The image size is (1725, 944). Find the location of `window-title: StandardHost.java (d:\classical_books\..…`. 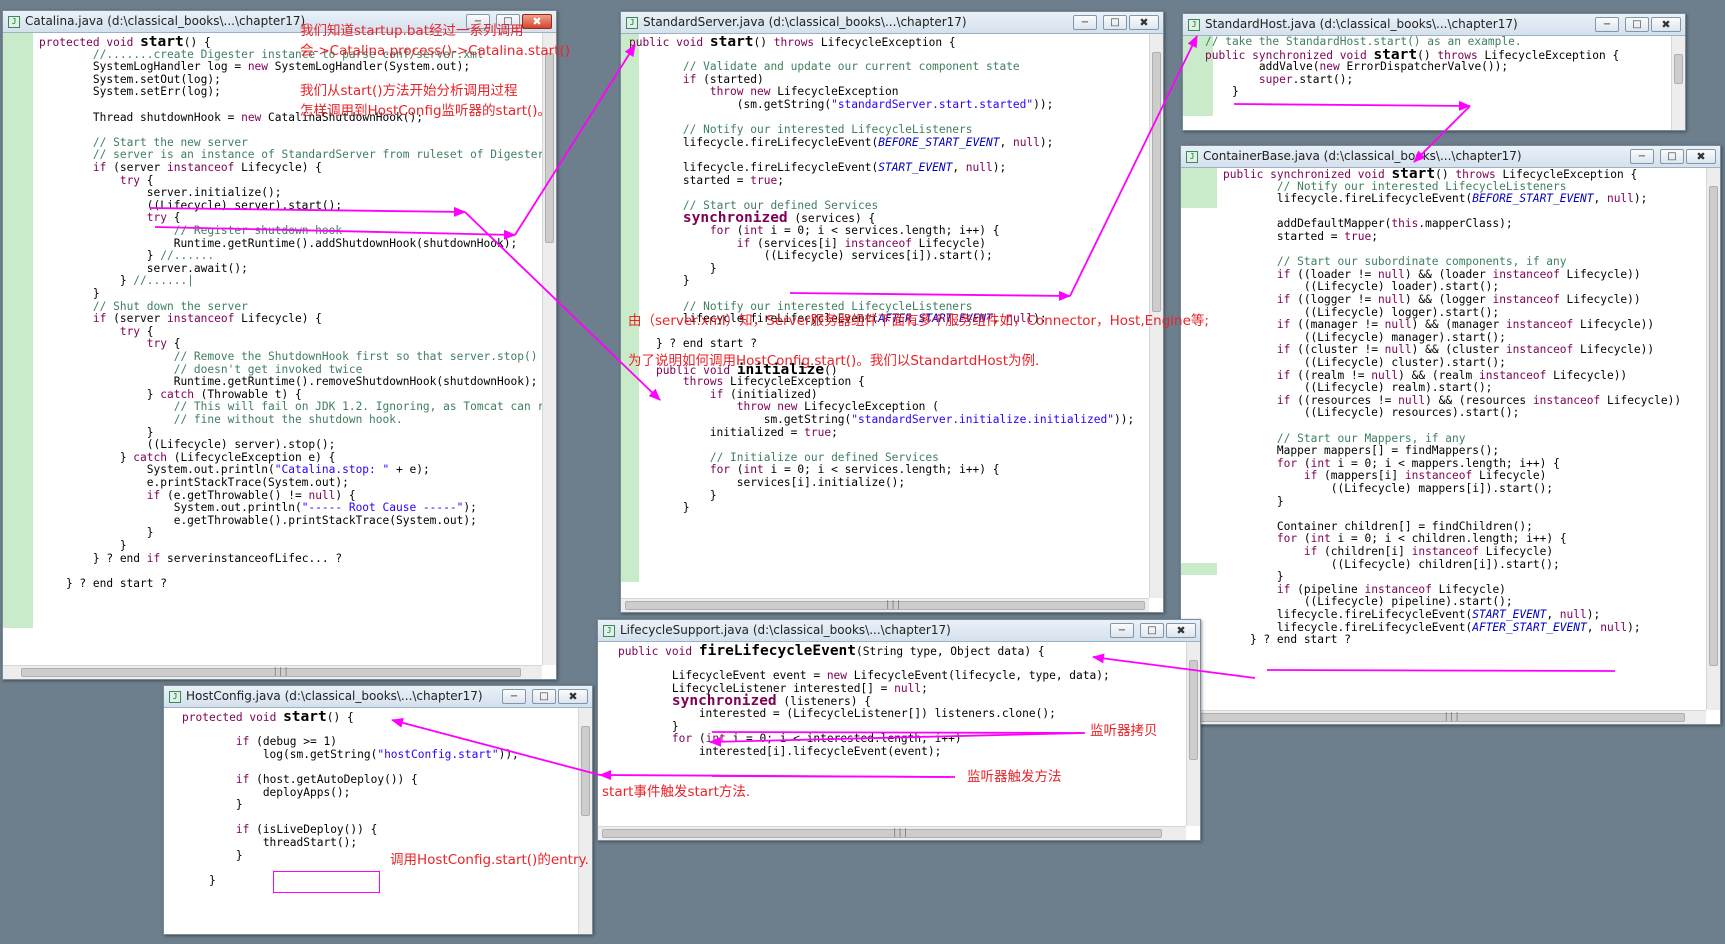

window-title: StandardHost.java (d:\classical_books\..… is located at coordinates (1361, 24).